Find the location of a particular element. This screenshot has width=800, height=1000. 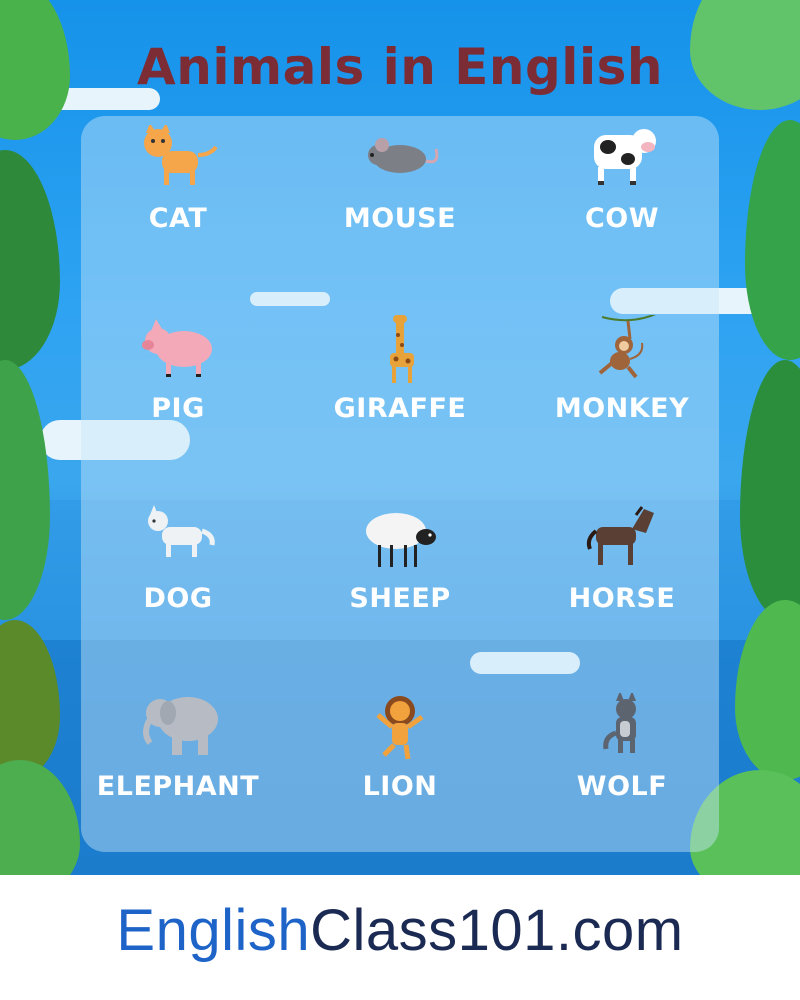

animal-monkey: MONKEY is located at coordinates (622, 380).